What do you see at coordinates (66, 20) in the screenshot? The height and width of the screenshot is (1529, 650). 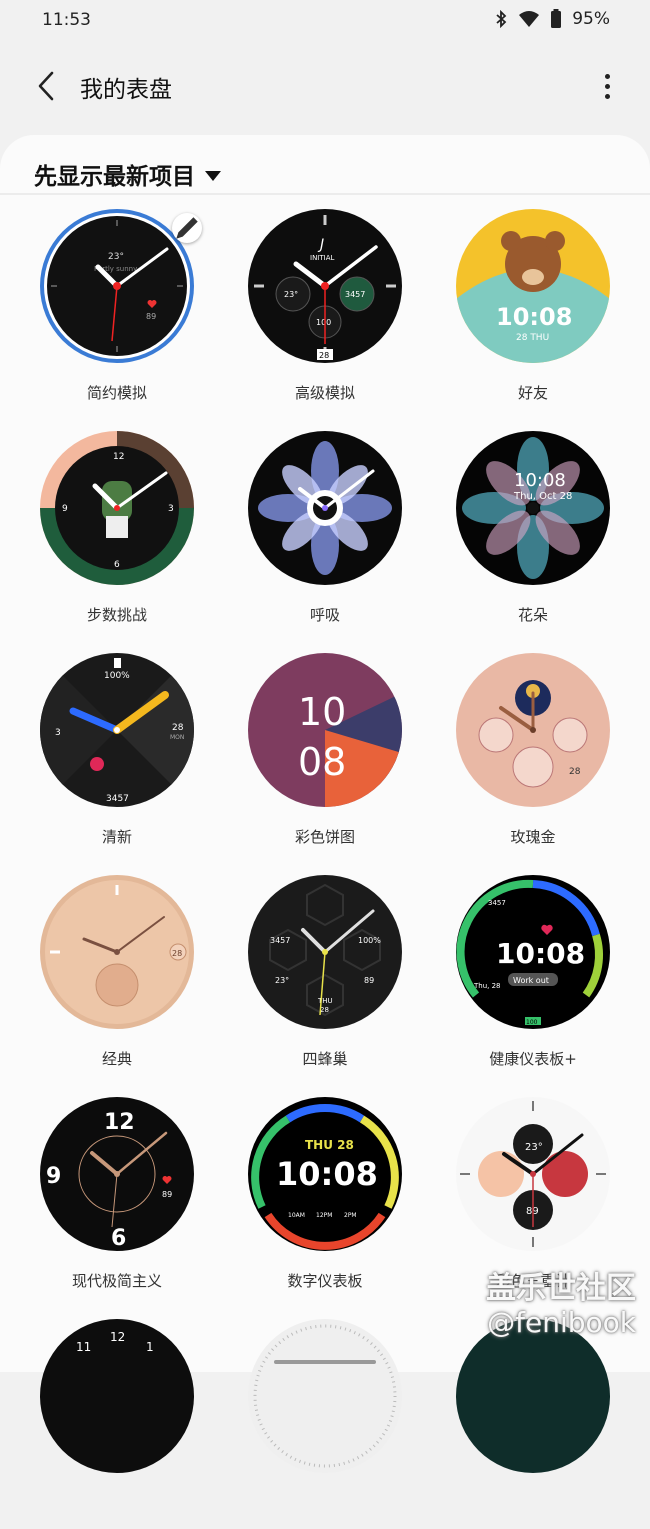 I see `status-time: 11:53` at bounding box center [66, 20].